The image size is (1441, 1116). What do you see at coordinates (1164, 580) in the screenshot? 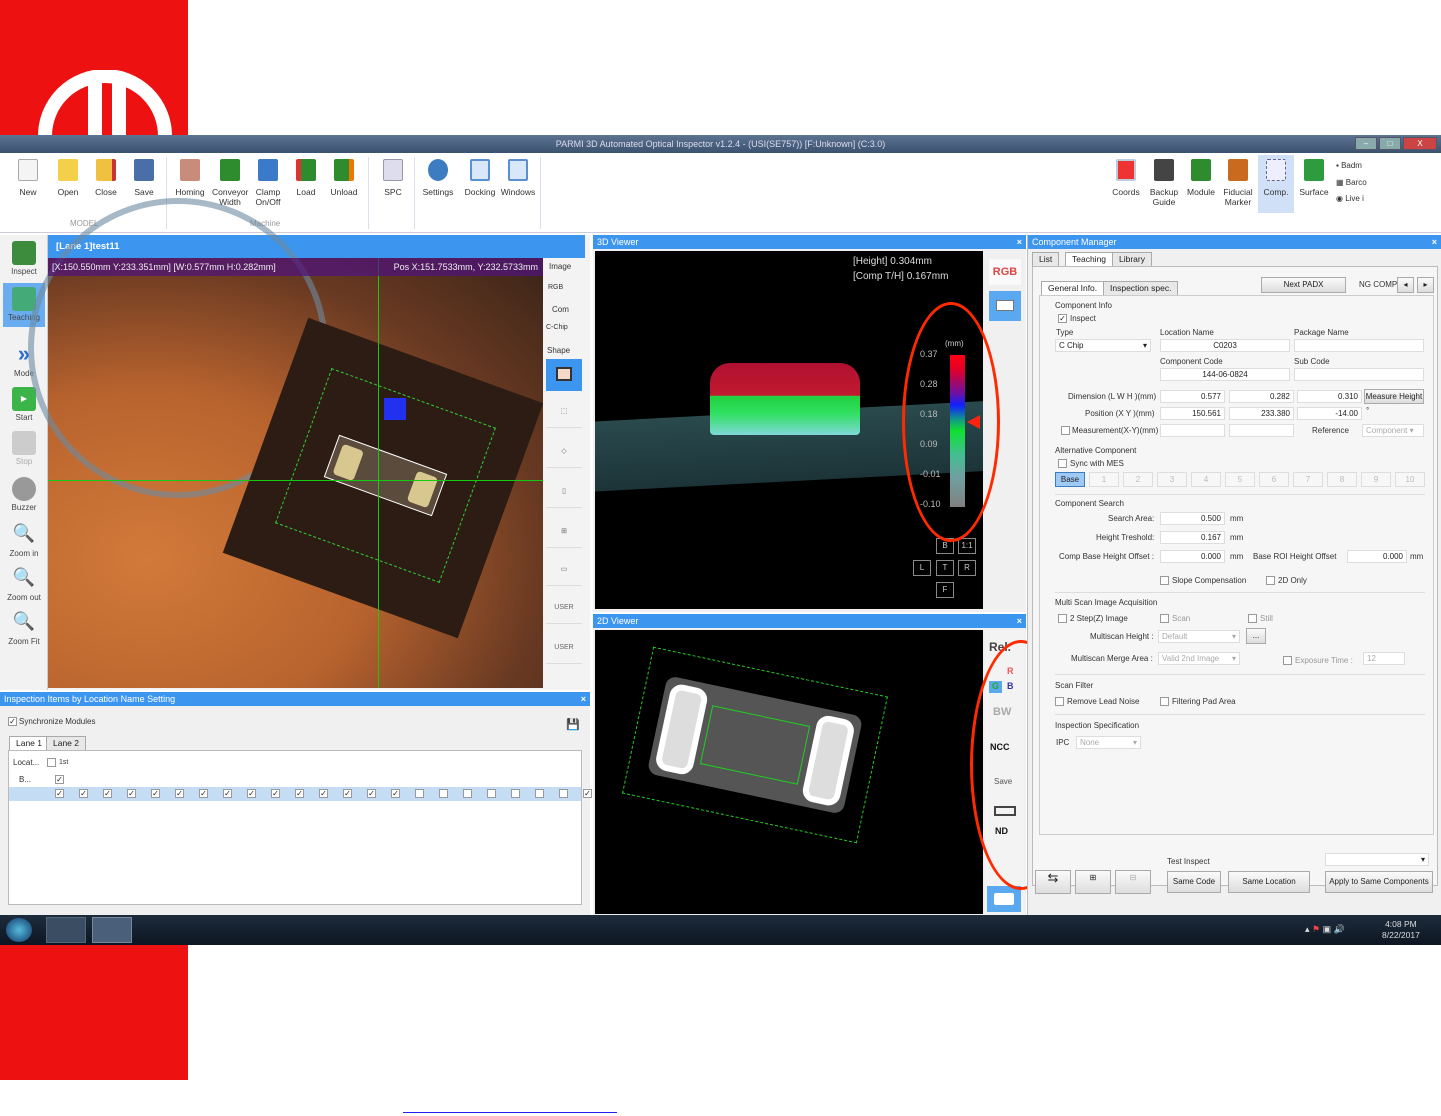
I see `slope-compensation-checkbox` at bounding box center [1164, 580].